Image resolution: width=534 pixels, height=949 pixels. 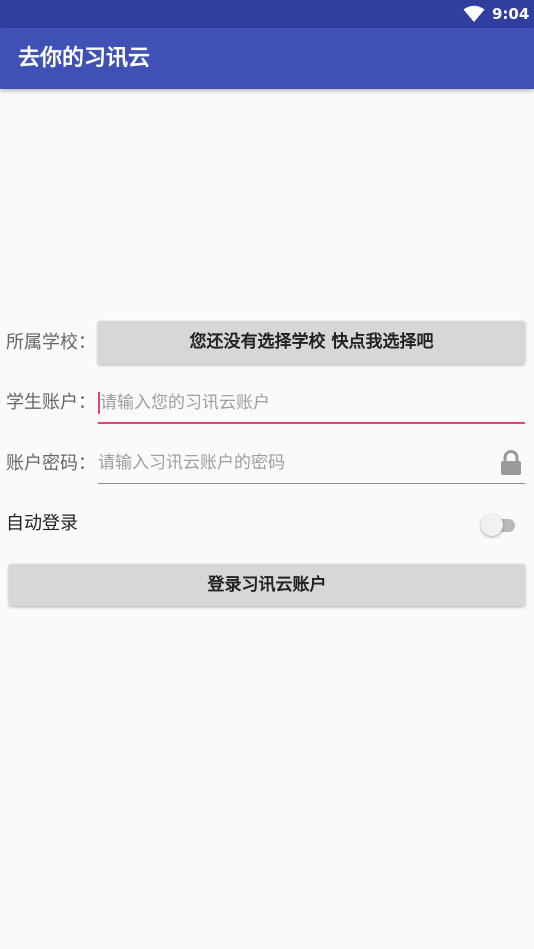 I want to click on account-label: 学生账户：, so click(x=51, y=402).